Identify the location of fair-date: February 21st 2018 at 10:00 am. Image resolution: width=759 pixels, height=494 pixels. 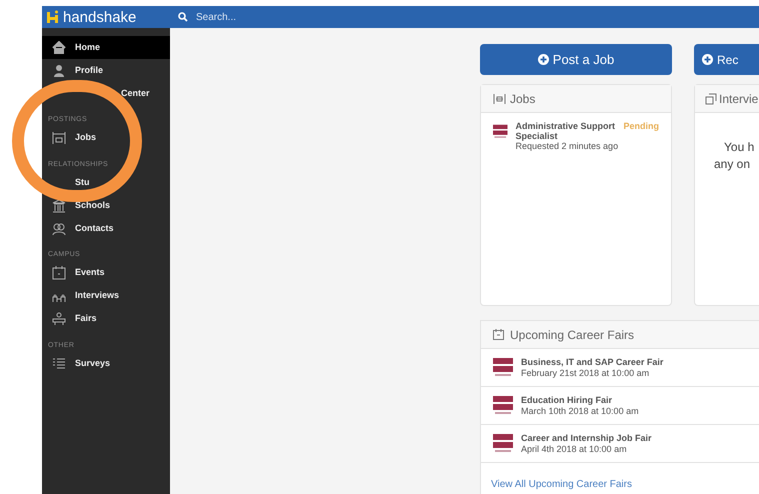
(585, 373).